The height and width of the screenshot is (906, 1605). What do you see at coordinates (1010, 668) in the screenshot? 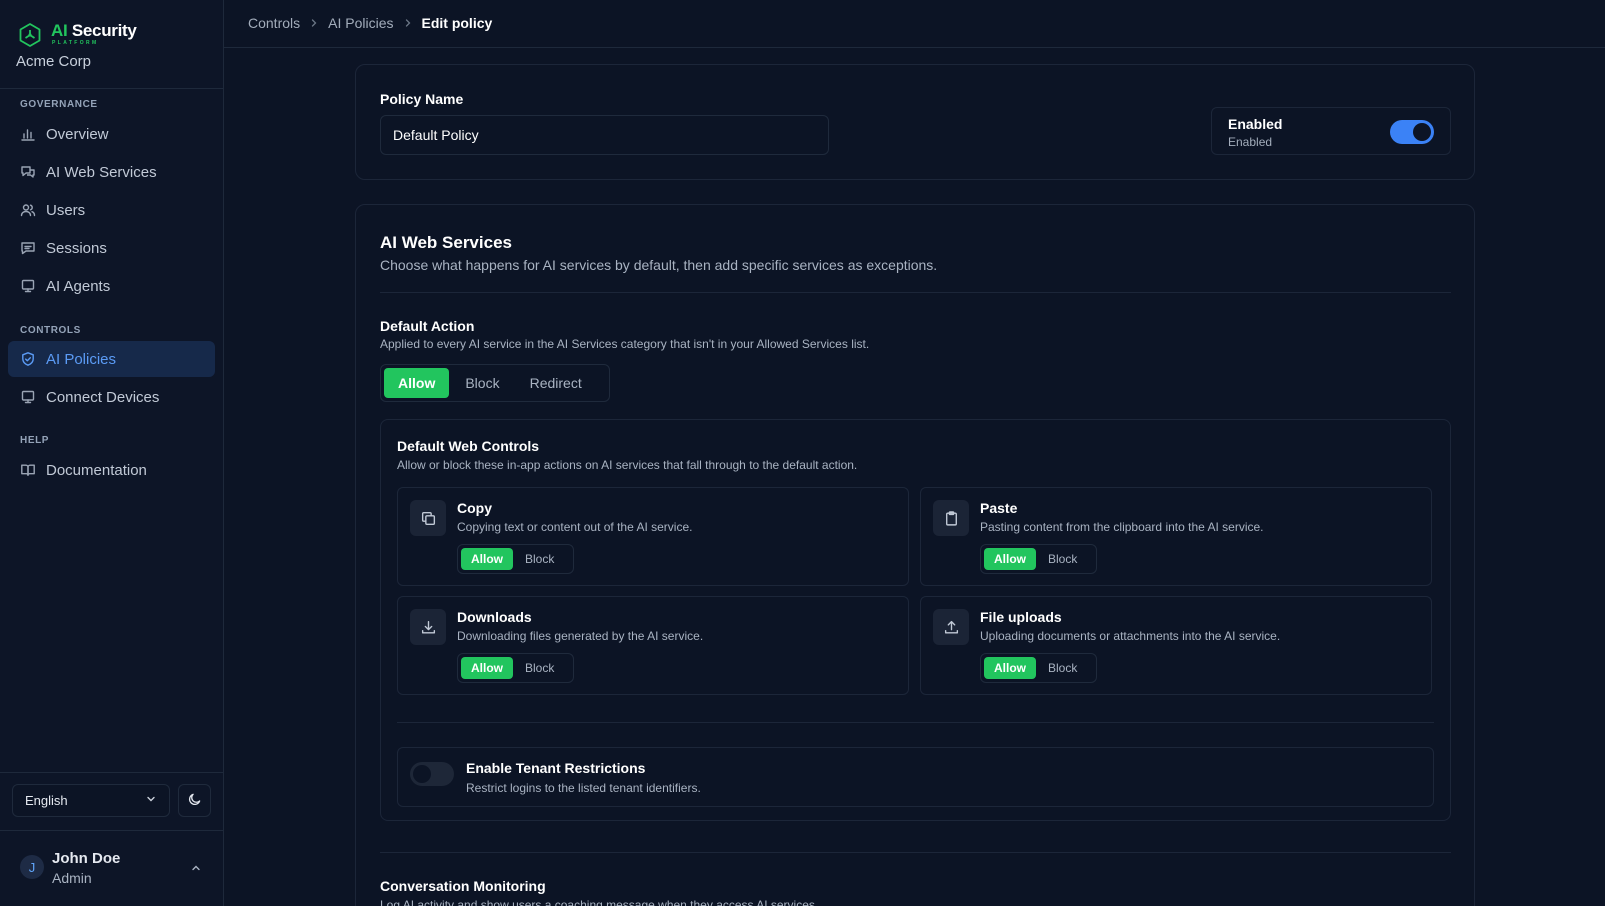
I see `file-uploads-allow-option: Allow` at bounding box center [1010, 668].